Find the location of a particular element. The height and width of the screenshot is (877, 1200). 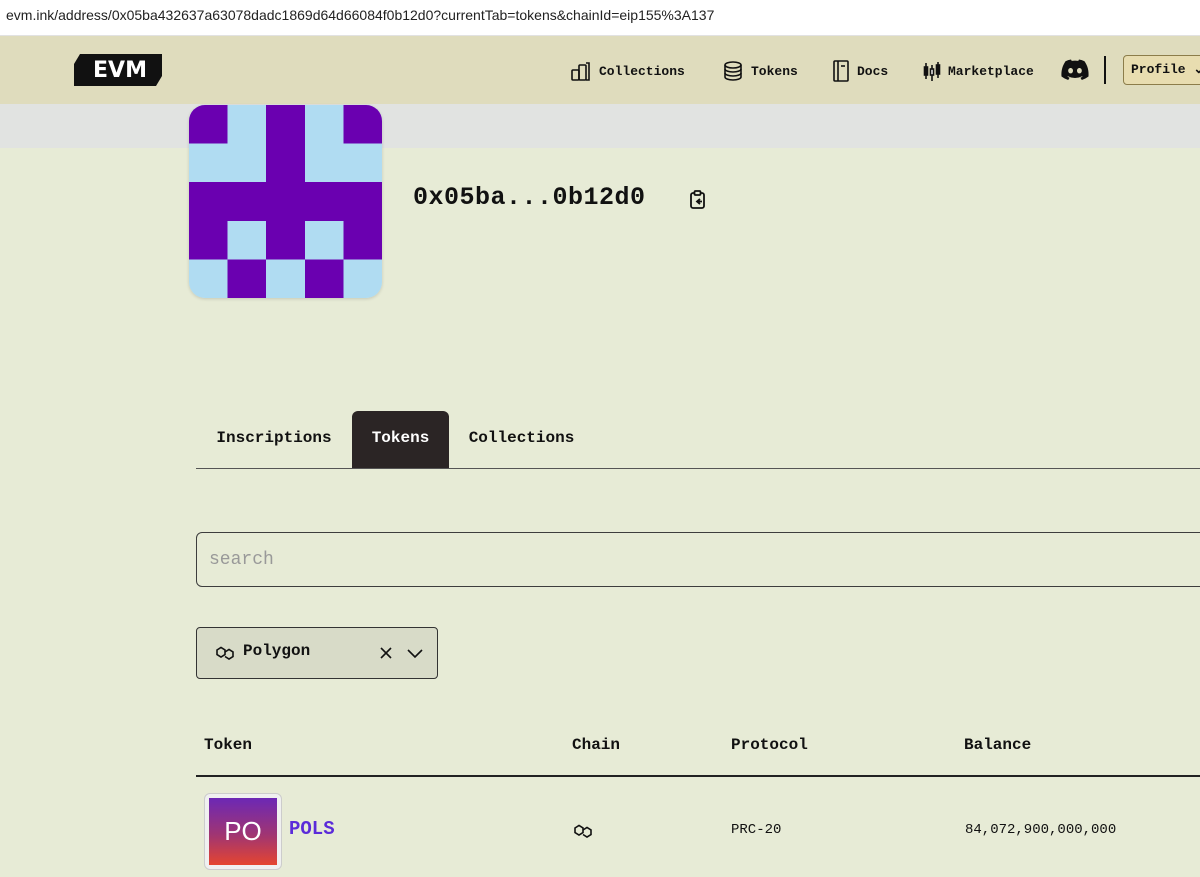

nav-collections-label: Collections is located at coordinates (642, 71).